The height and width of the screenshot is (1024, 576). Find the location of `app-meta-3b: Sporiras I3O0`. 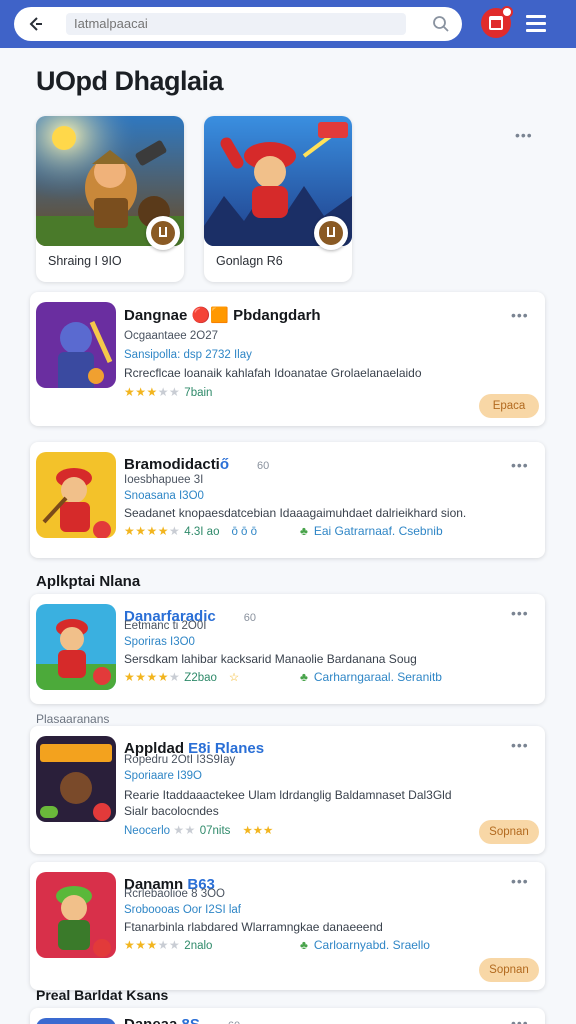

app-meta-3b: Sporiras I3O0 is located at coordinates (159, 642).